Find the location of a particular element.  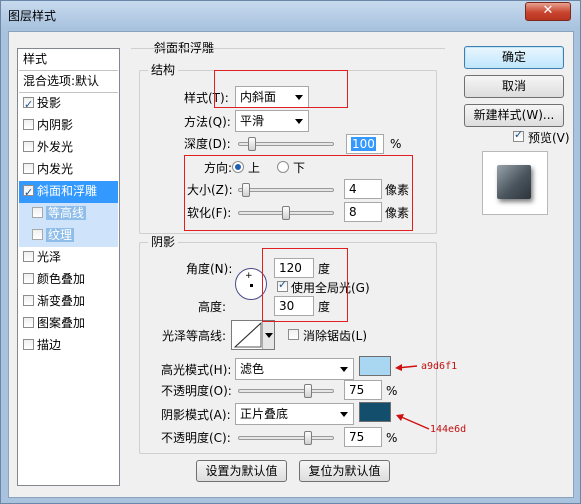

style-item: 外发光 is located at coordinates (68, 148).